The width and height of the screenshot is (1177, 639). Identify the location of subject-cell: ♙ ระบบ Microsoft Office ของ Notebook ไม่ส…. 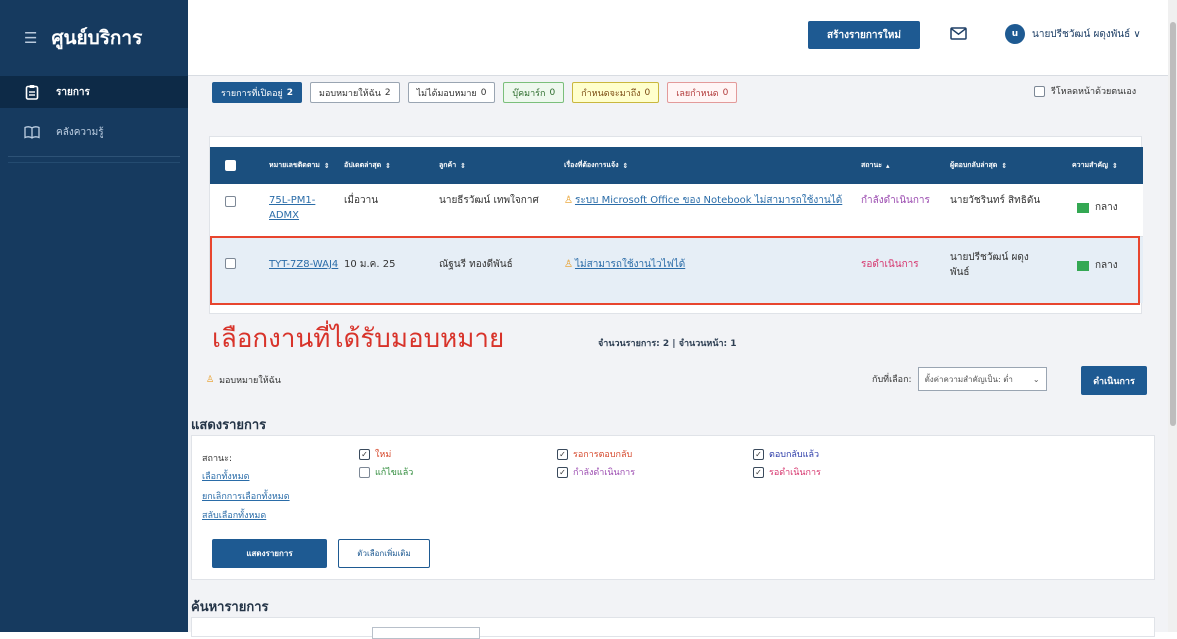
(706, 200).